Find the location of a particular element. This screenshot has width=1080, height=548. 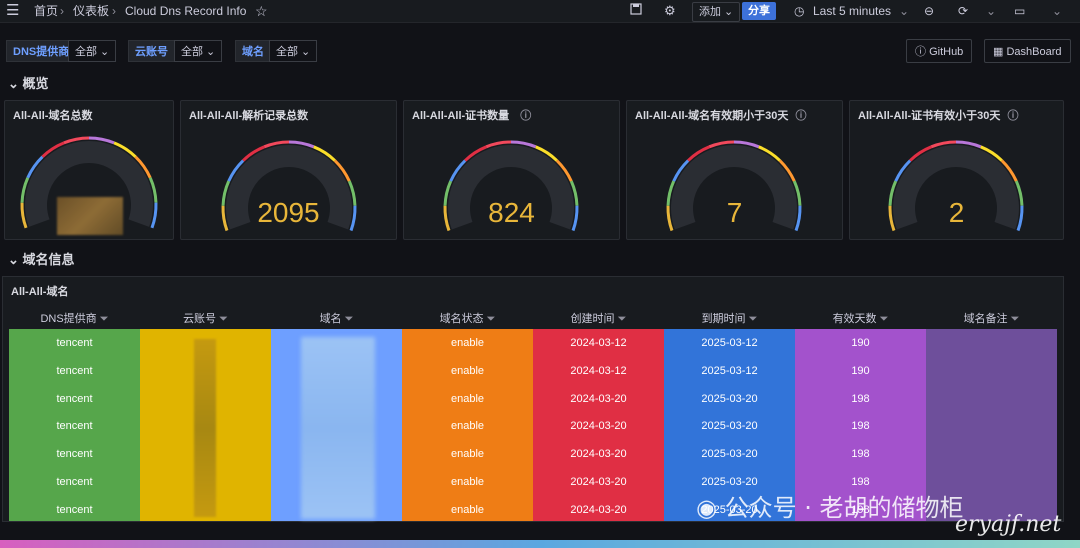

column-header: 到期时间 ⏷ is located at coordinates (729, 319).